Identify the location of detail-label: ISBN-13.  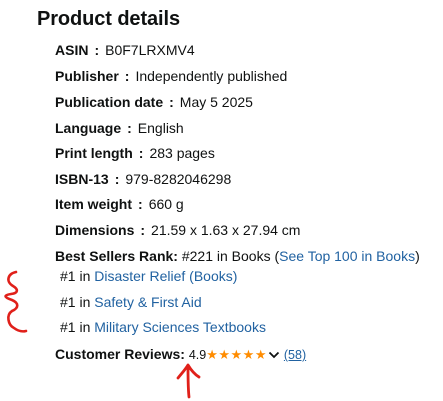
(82, 179).